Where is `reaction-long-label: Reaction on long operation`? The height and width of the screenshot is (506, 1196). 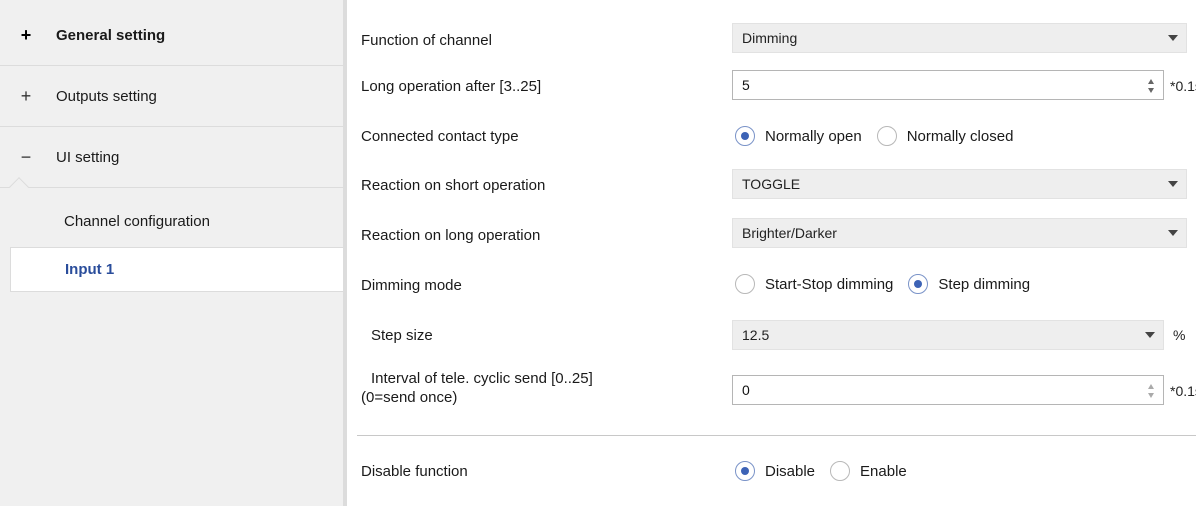 reaction-long-label: Reaction on long operation is located at coordinates (451, 235).